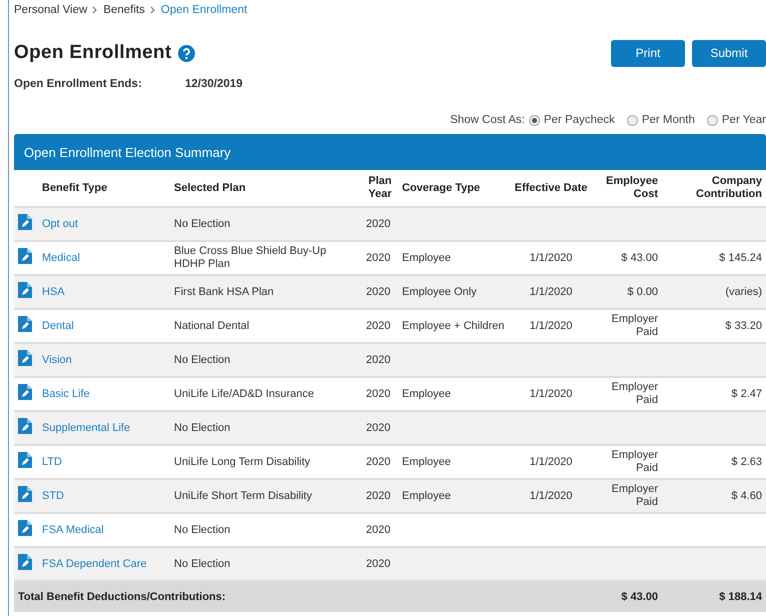 This screenshot has width=766, height=616. What do you see at coordinates (127, 152) in the screenshot?
I see `panel-title: Open Enrollment Election Summary` at bounding box center [127, 152].